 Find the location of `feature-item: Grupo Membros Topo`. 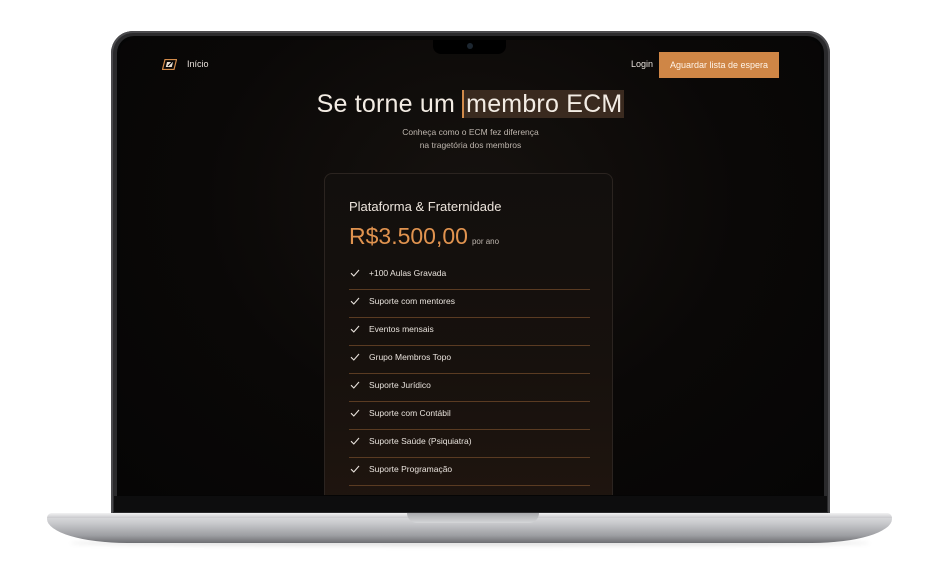

feature-item: Grupo Membros Topo is located at coordinates (469, 360).